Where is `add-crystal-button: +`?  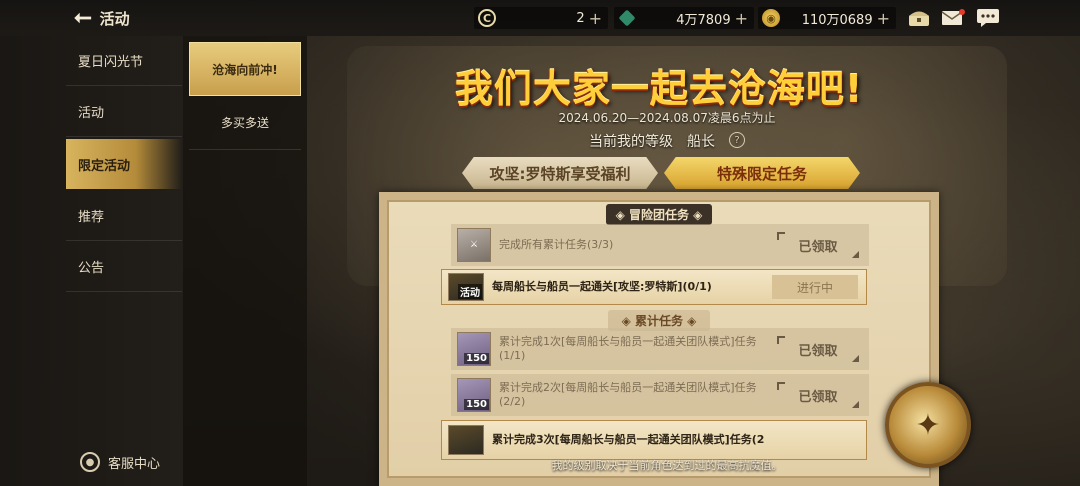
add-crystal-button: + is located at coordinates (741, 18).